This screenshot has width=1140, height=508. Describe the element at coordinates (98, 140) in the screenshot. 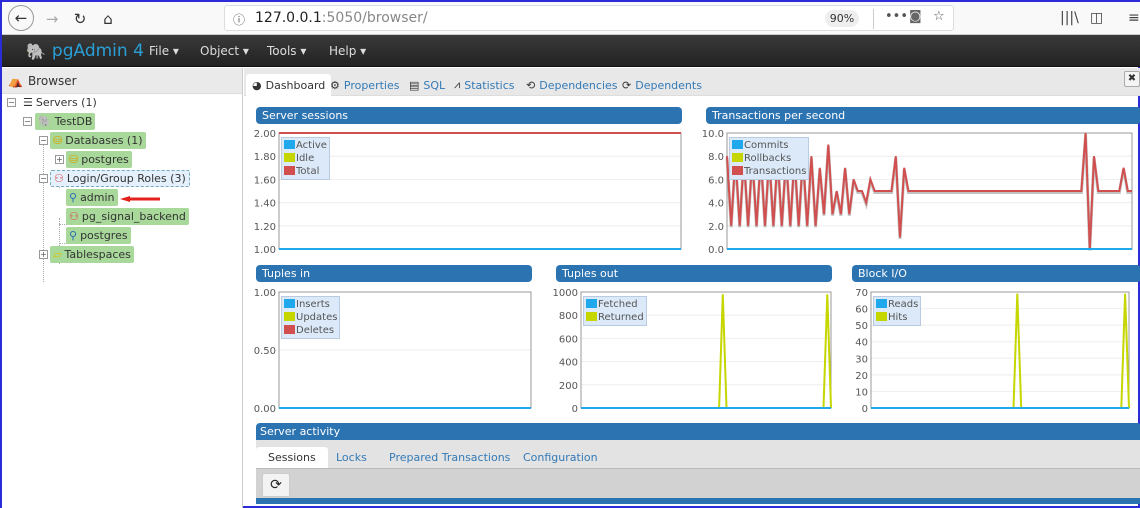

I see `tree-node-databases: ⛁ Databases (1)` at that location.